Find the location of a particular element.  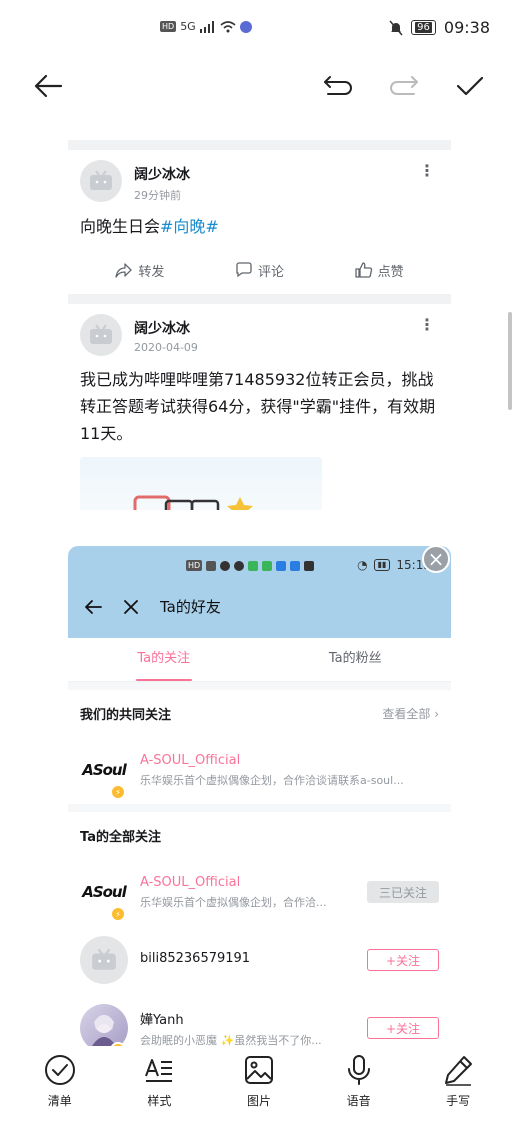

voice-label: 语音 is located at coordinates (358, 1101).